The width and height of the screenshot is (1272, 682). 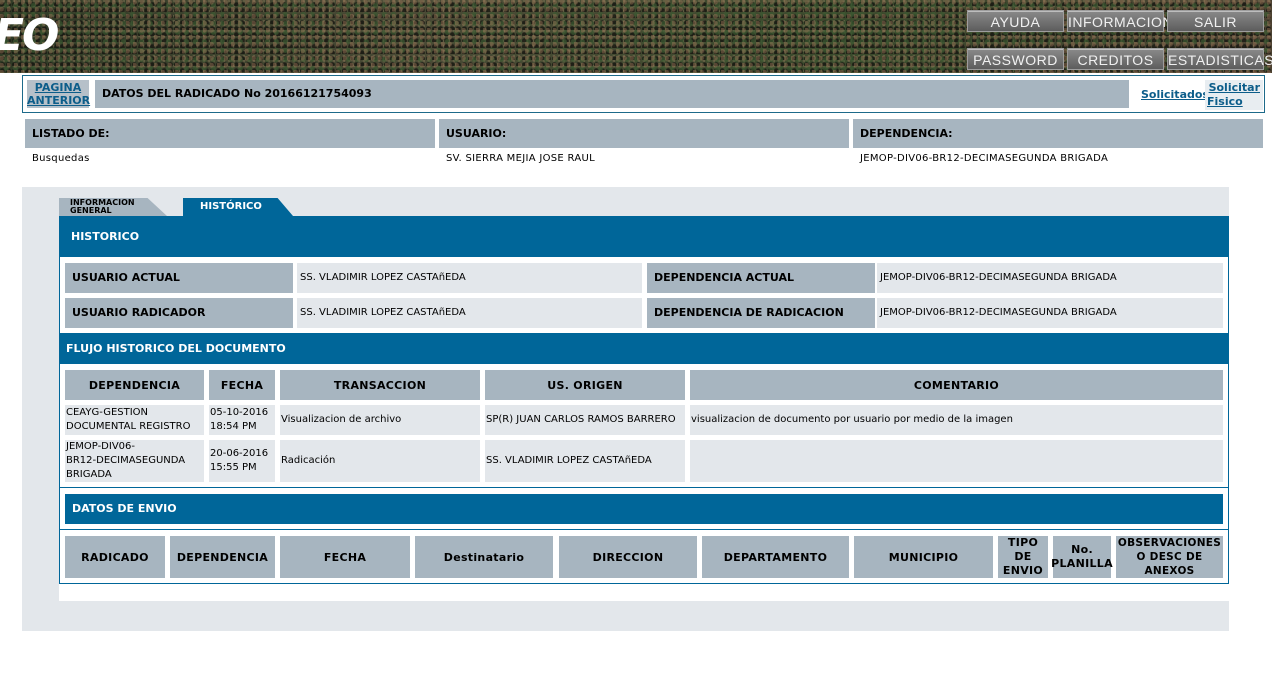 What do you see at coordinates (233, 426) in the screenshot?
I see `row1-fecha-l2: 18:54 PM` at bounding box center [233, 426].